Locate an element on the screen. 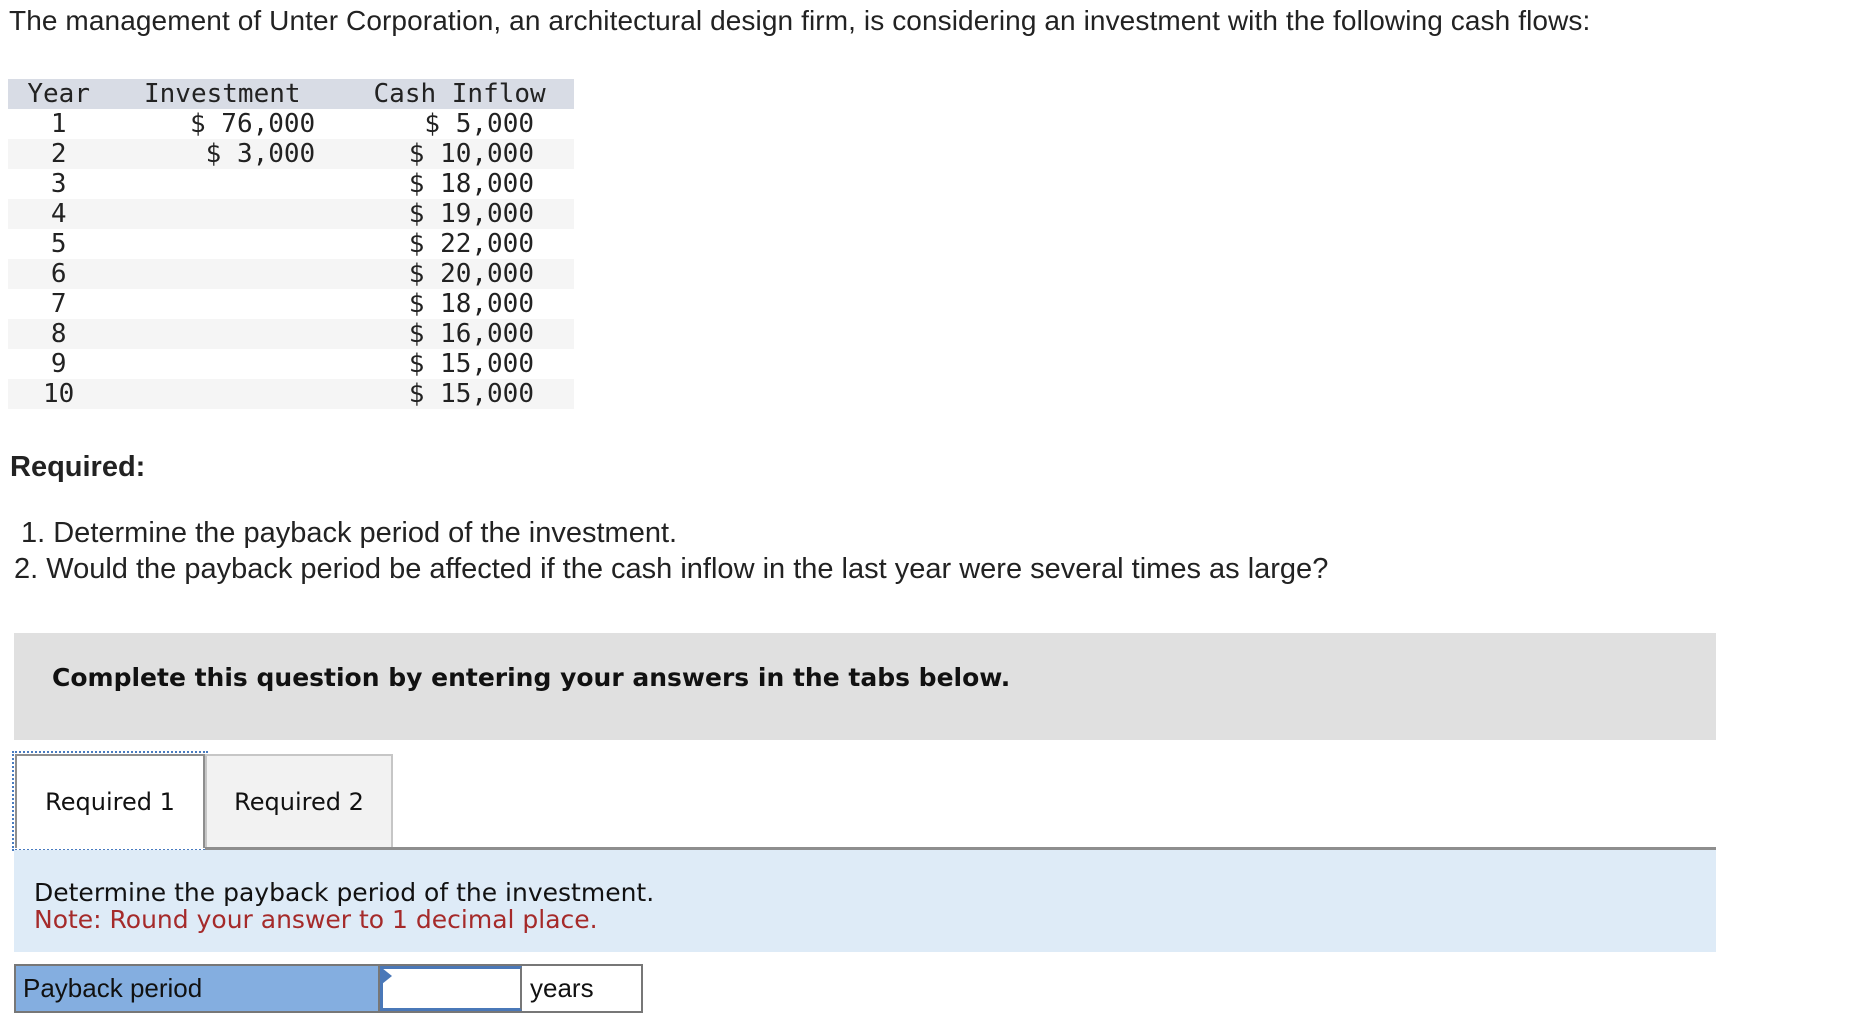  table-row: 3 $ 18,000 is located at coordinates (291, 184).